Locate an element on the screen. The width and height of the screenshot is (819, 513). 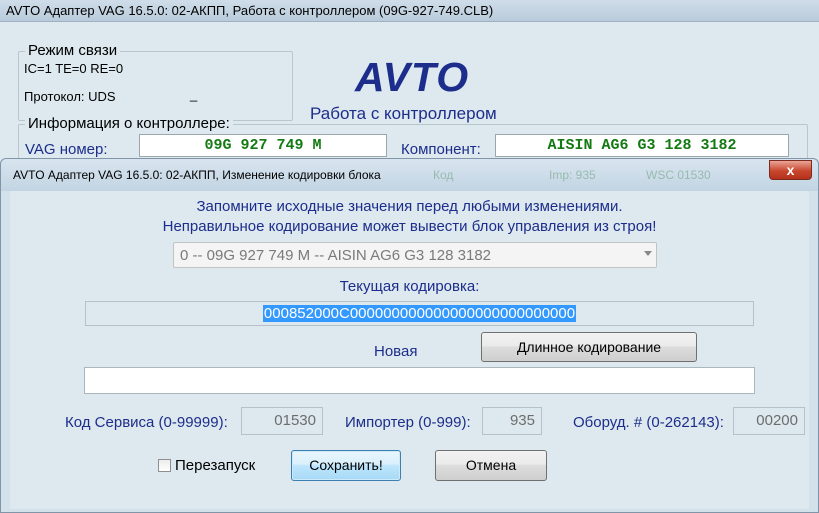
vag-number-label: VAG номер: is located at coordinates (66, 149).